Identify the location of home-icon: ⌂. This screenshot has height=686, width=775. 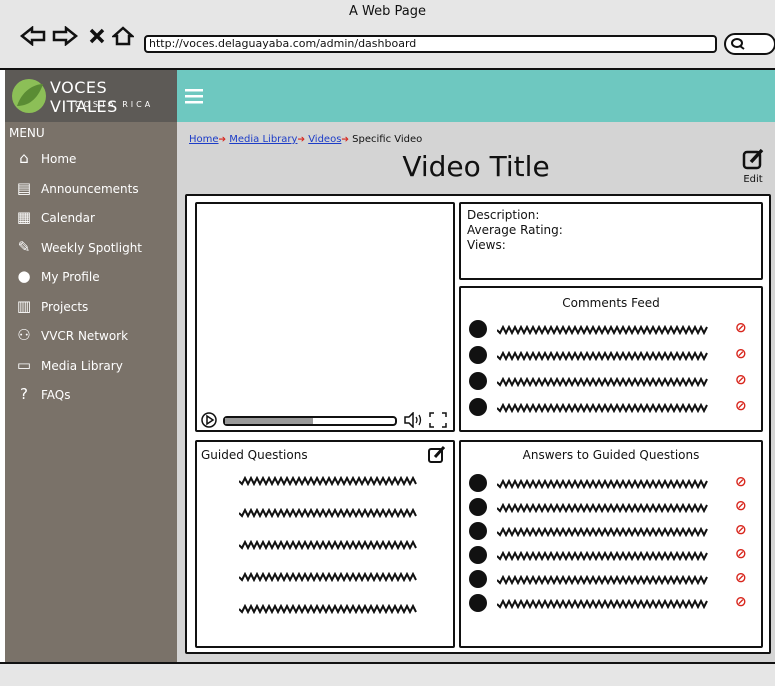
(24, 158).